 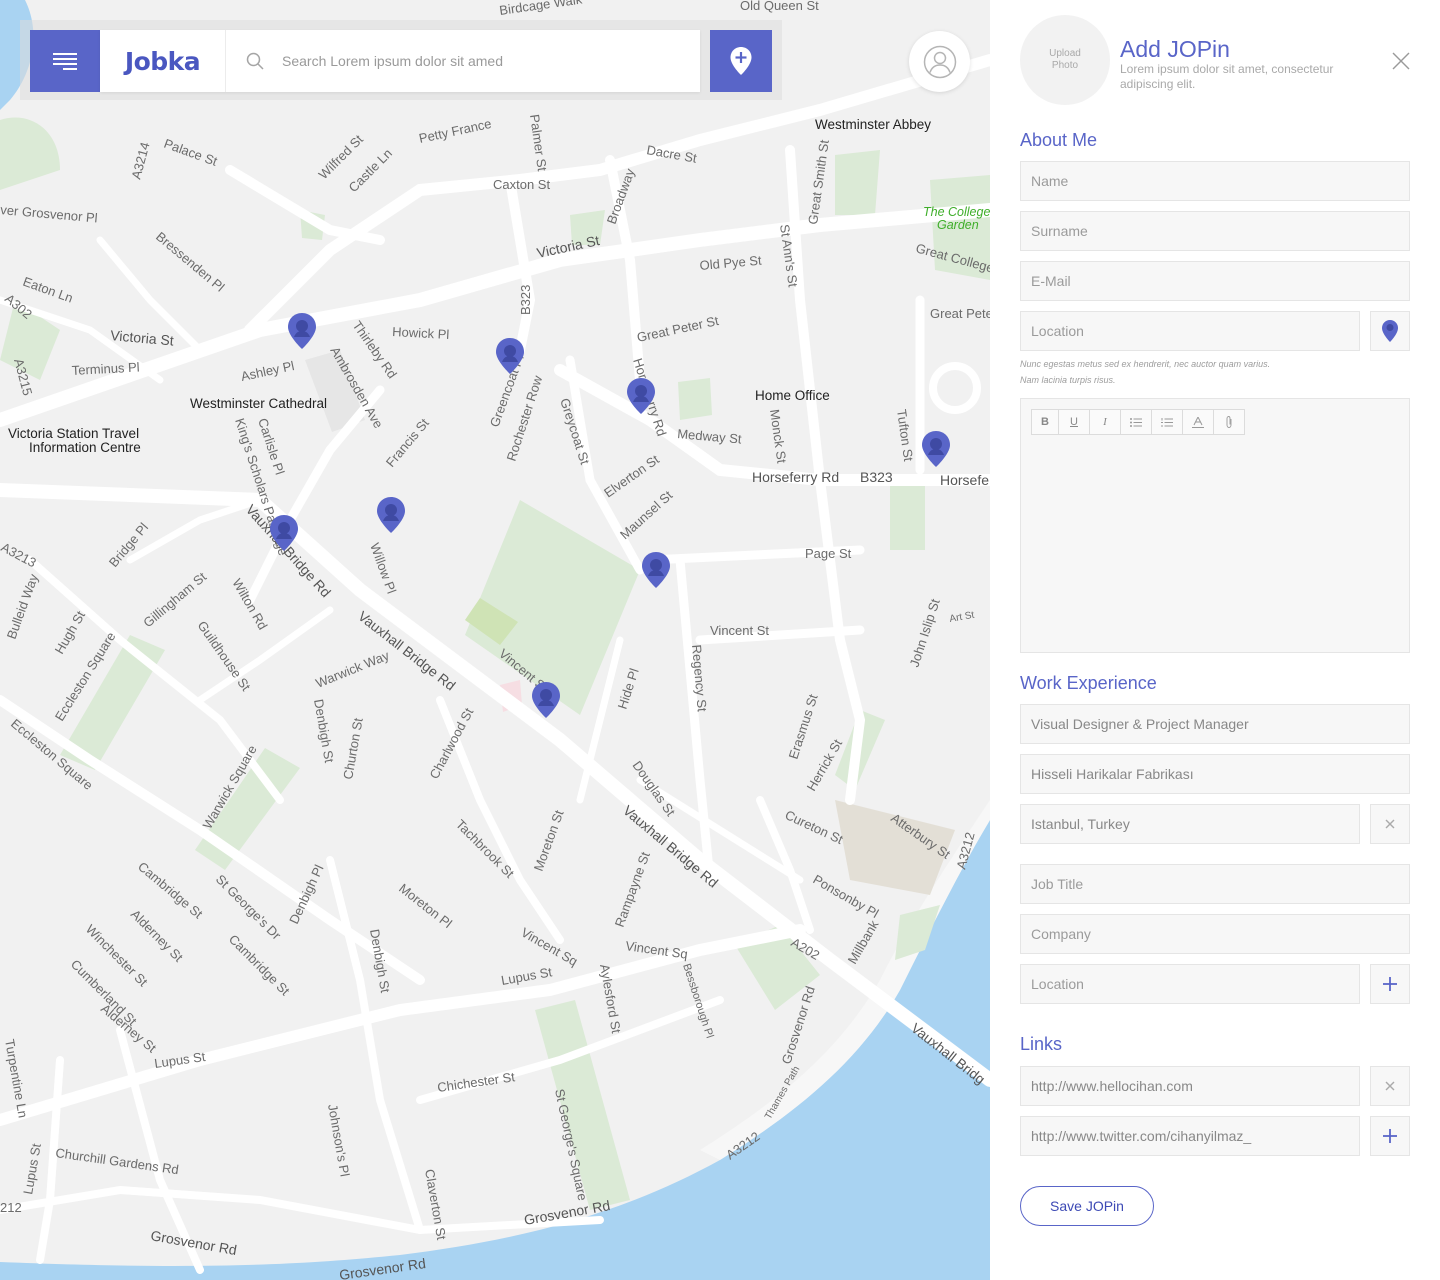 I want to click on street-label: Moreton St, so click(x=549, y=840).